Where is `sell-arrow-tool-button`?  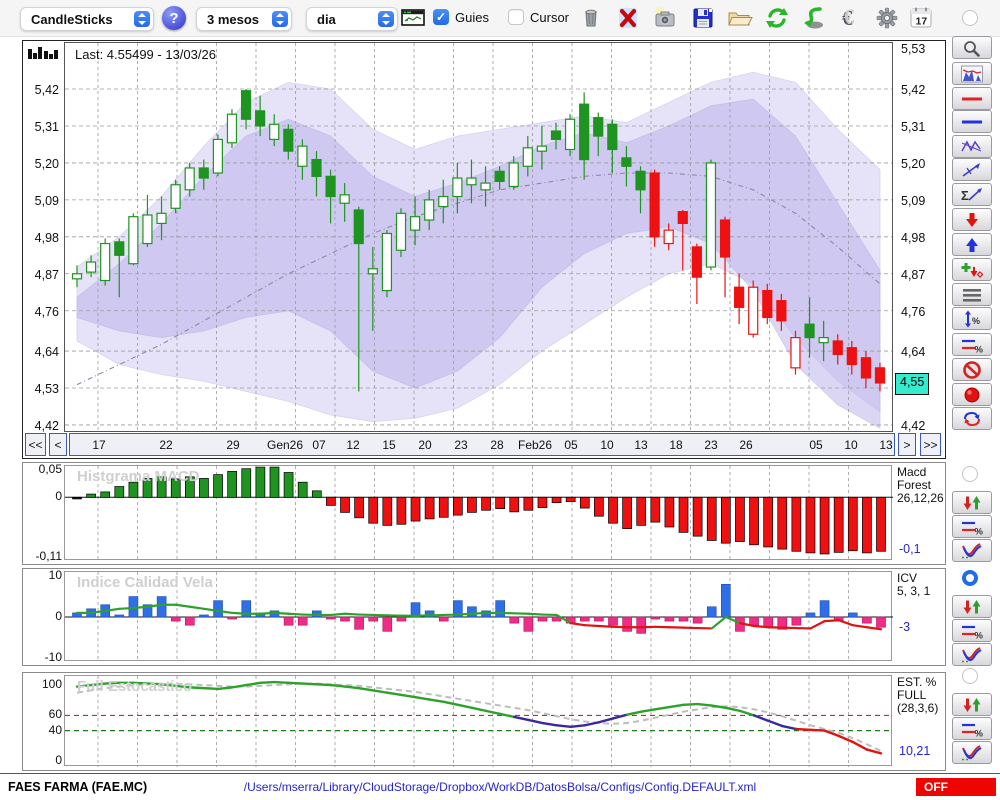
sell-arrow-tool-button is located at coordinates (972, 219).